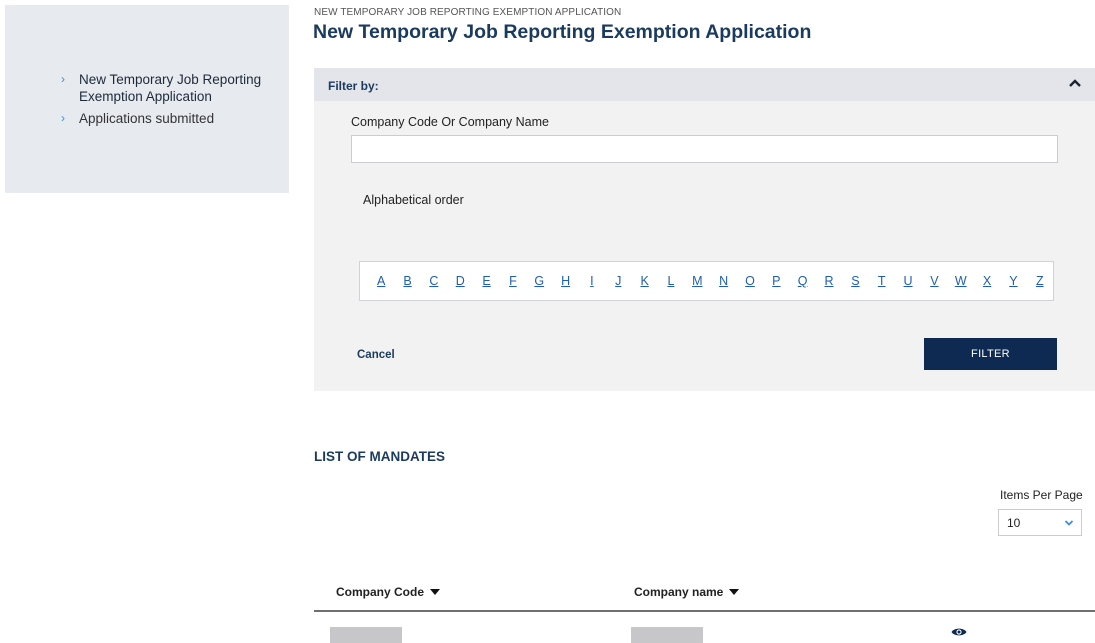 Image resolution: width=1095 pixels, height=643 pixels. What do you see at coordinates (829, 281) in the screenshot?
I see `letter-link-r: R` at bounding box center [829, 281].